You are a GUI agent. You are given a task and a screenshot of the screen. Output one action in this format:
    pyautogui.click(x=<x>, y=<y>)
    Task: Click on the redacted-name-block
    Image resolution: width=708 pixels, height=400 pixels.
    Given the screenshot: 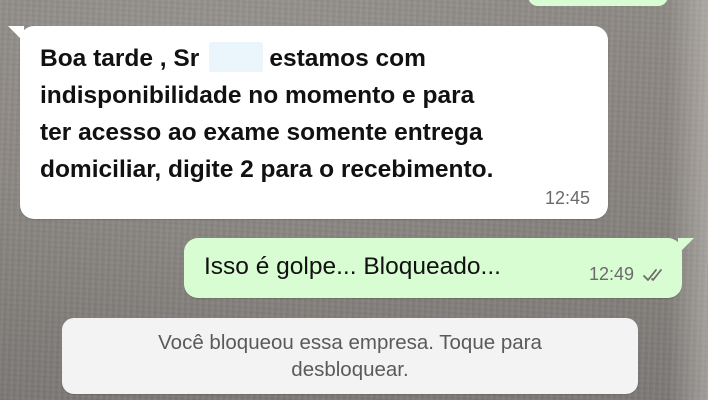 What is the action you would take?
    pyautogui.click(x=236, y=57)
    